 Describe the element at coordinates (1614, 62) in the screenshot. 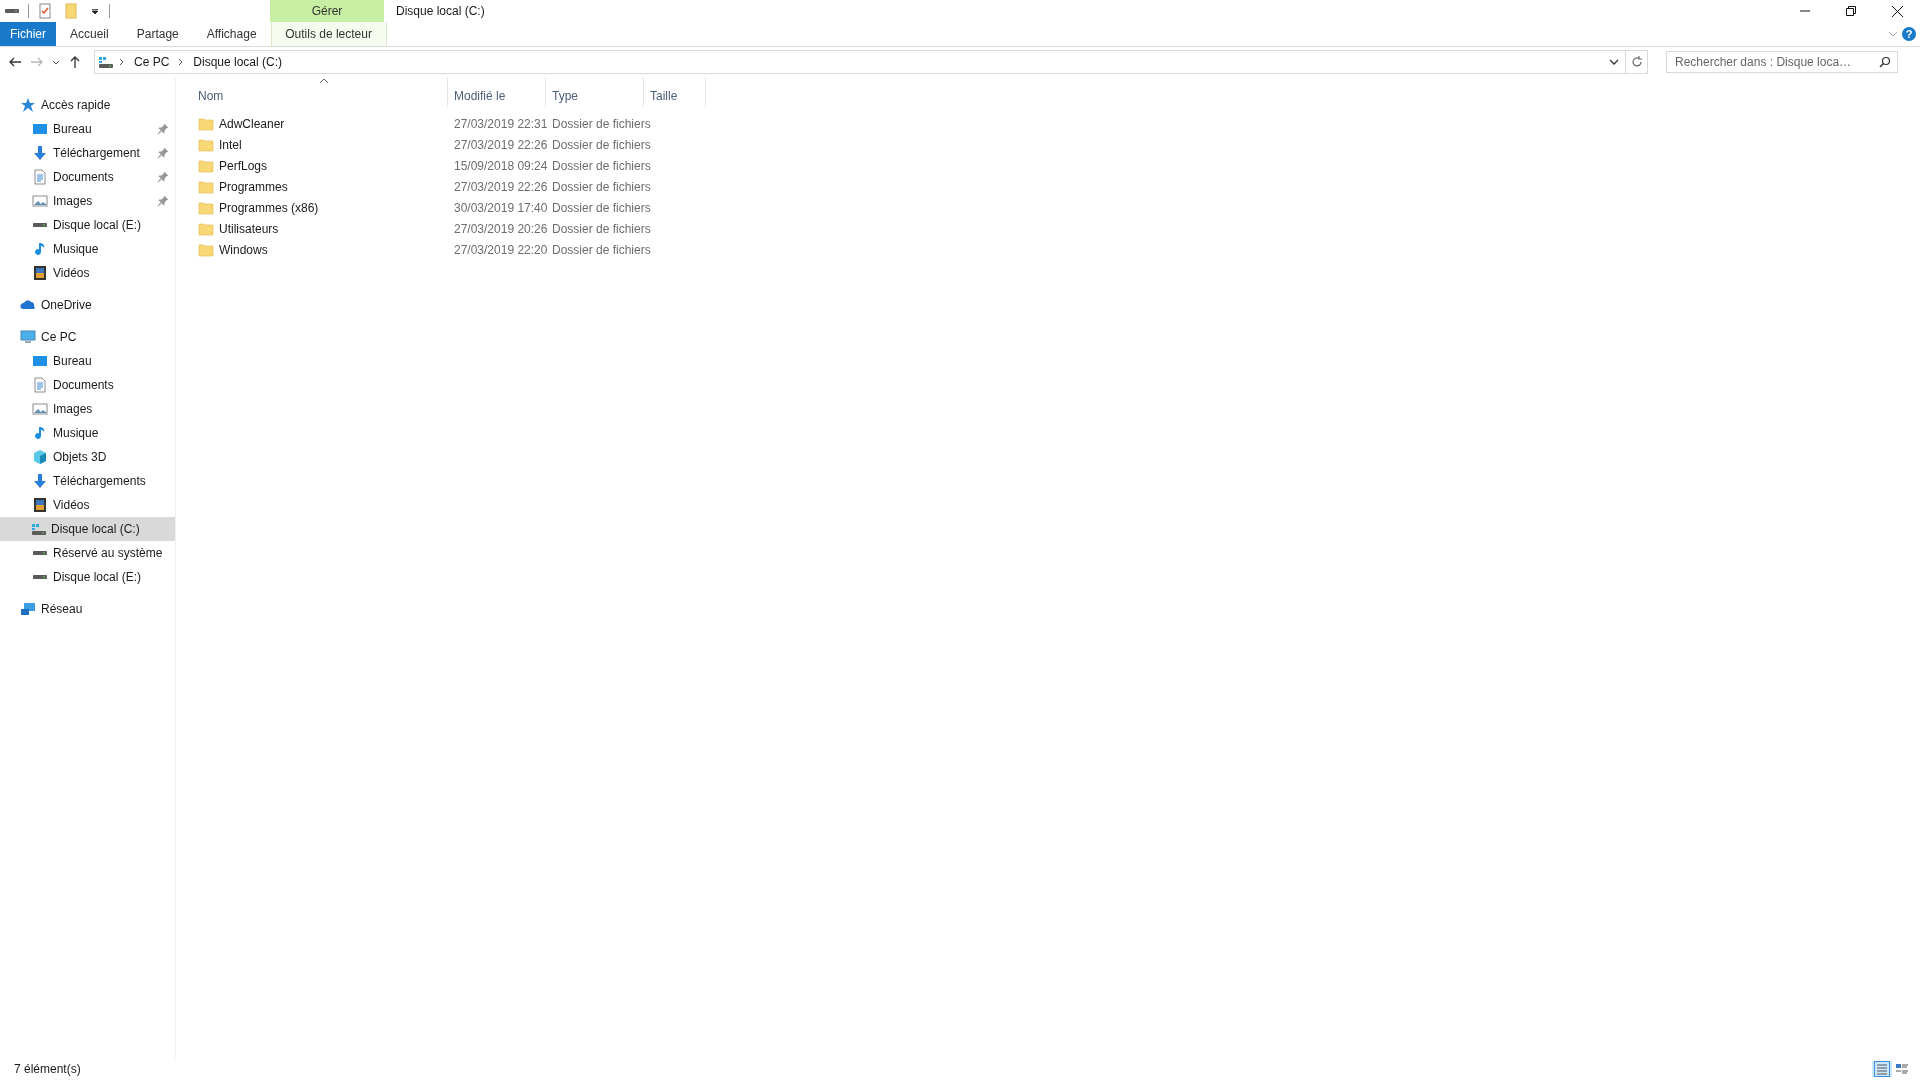

I see `dropdown-icon` at that location.